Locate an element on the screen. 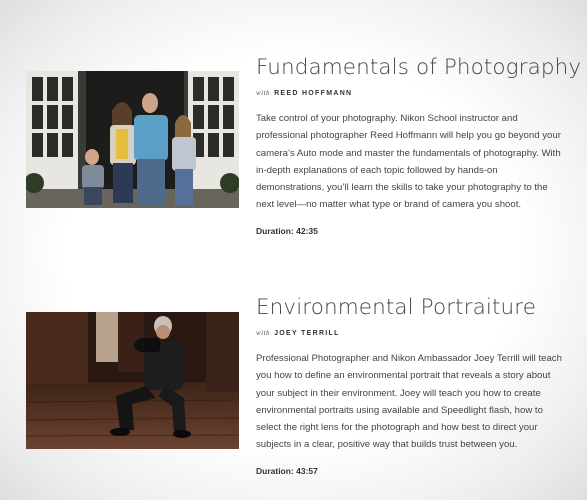  course-title: Fundamentals of Photography is located at coordinates (418, 68).